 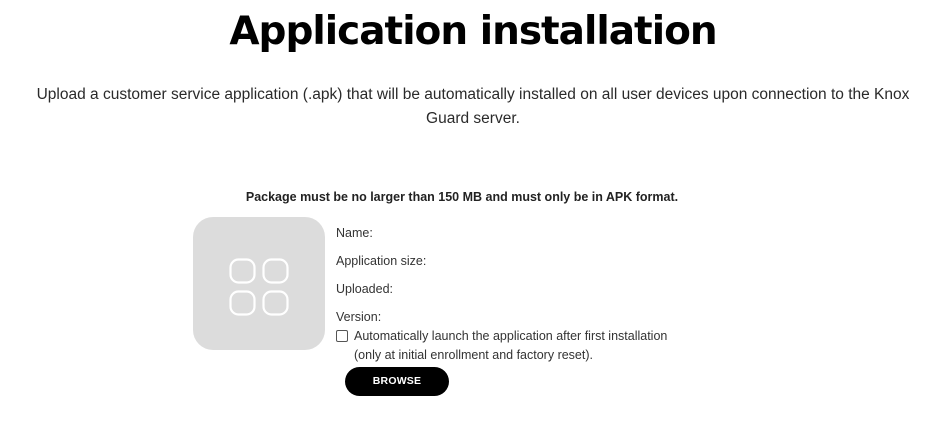 I want to click on app-uploaded-label: Uploaded:, so click(x=364, y=289).